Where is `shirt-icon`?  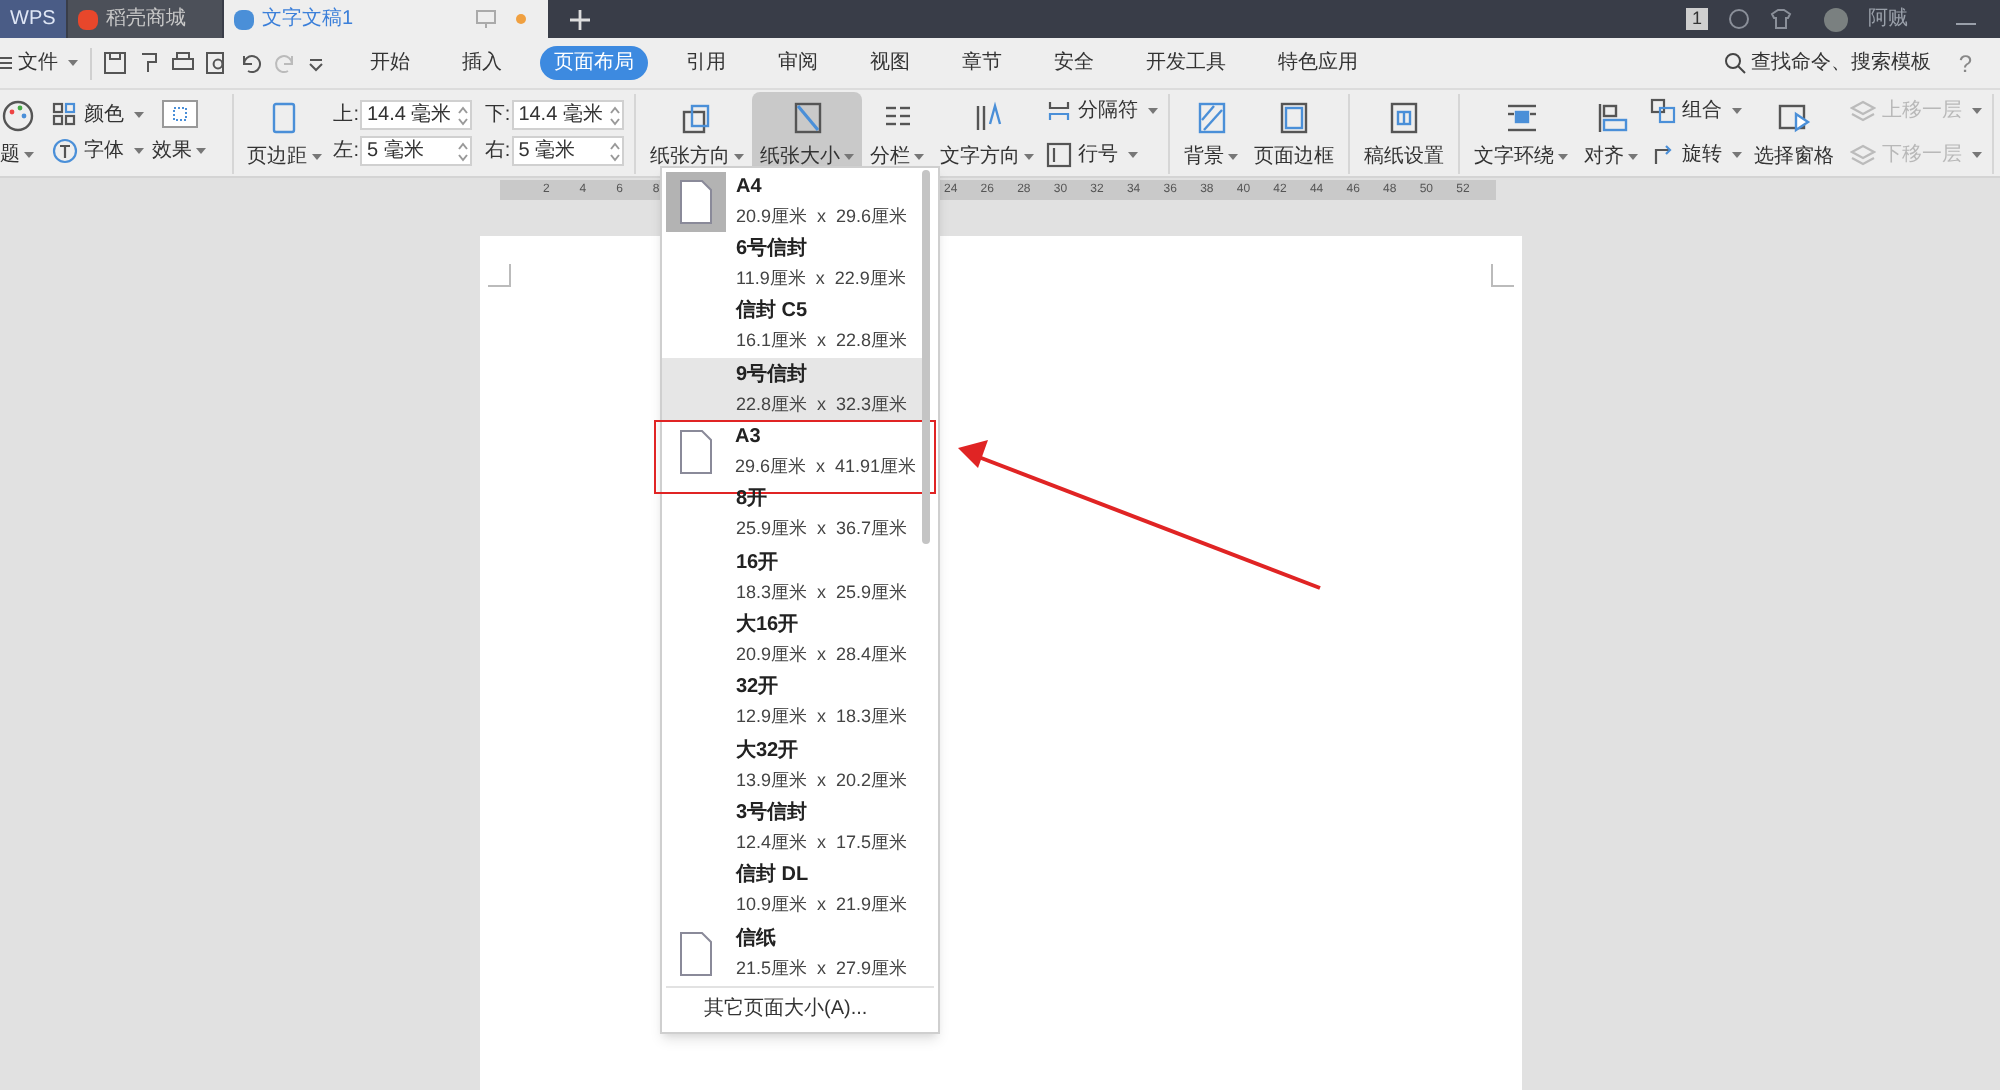 shirt-icon is located at coordinates (1781, 19).